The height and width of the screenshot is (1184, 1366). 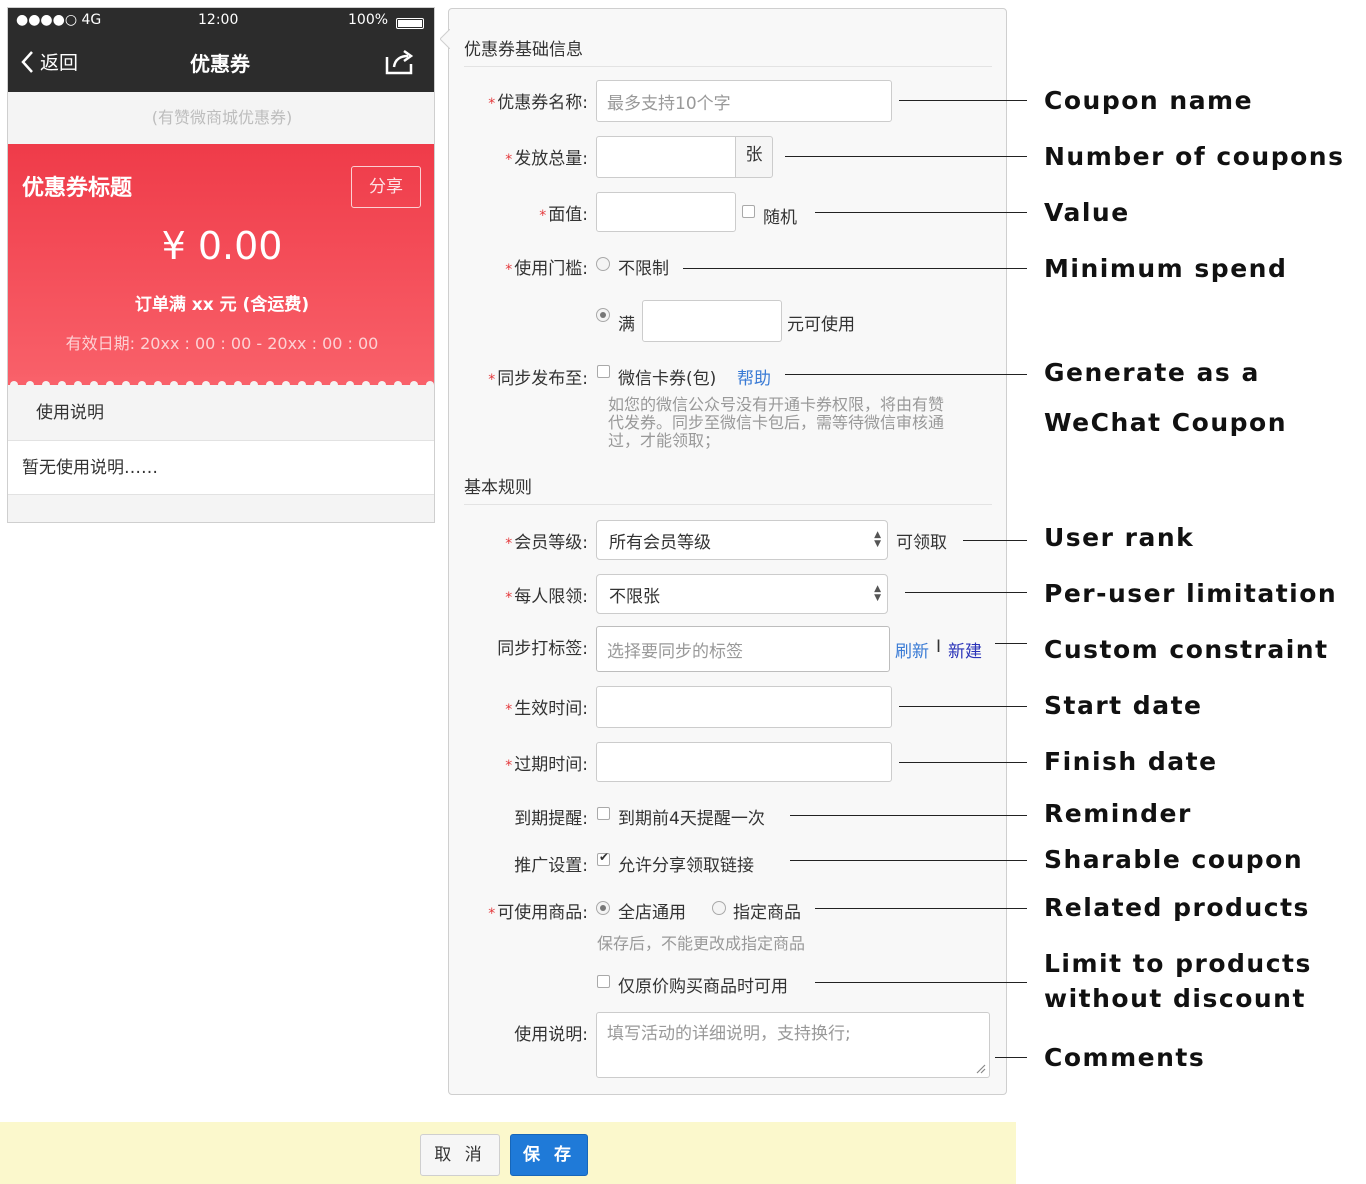 I want to click on chevron-left-icon, so click(x=27, y=61).